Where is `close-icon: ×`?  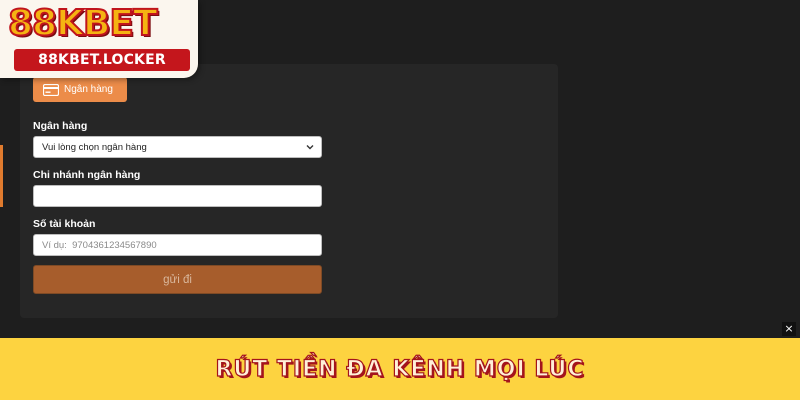 close-icon: × is located at coordinates (789, 329).